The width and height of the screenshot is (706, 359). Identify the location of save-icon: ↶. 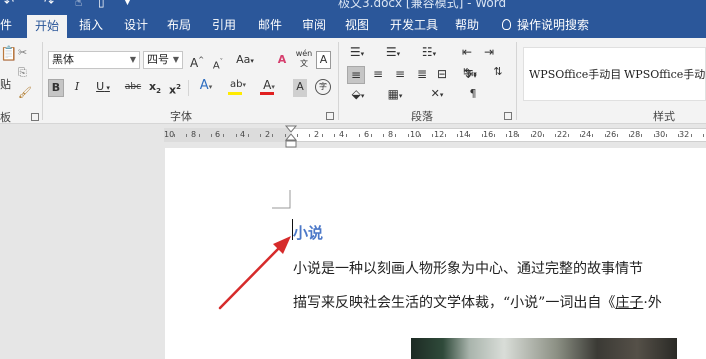
(9, 4).